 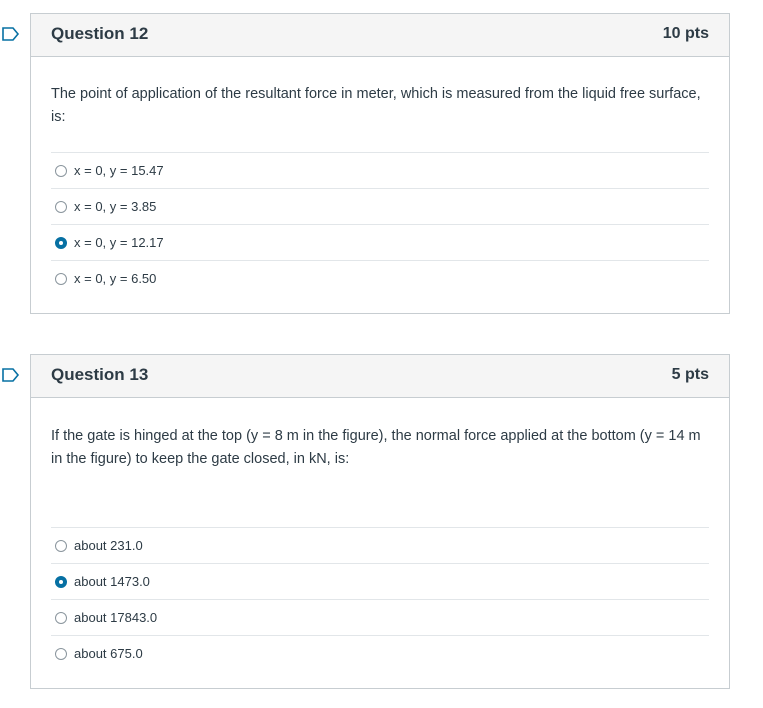 I want to click on answer-option: about 231.0, so click(x=380, y=545).